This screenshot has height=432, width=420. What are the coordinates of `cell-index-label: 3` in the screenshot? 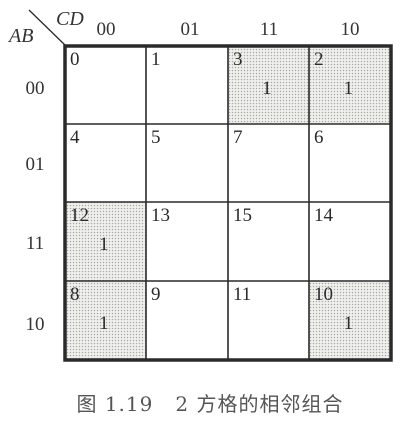 It's located at (238, 59).